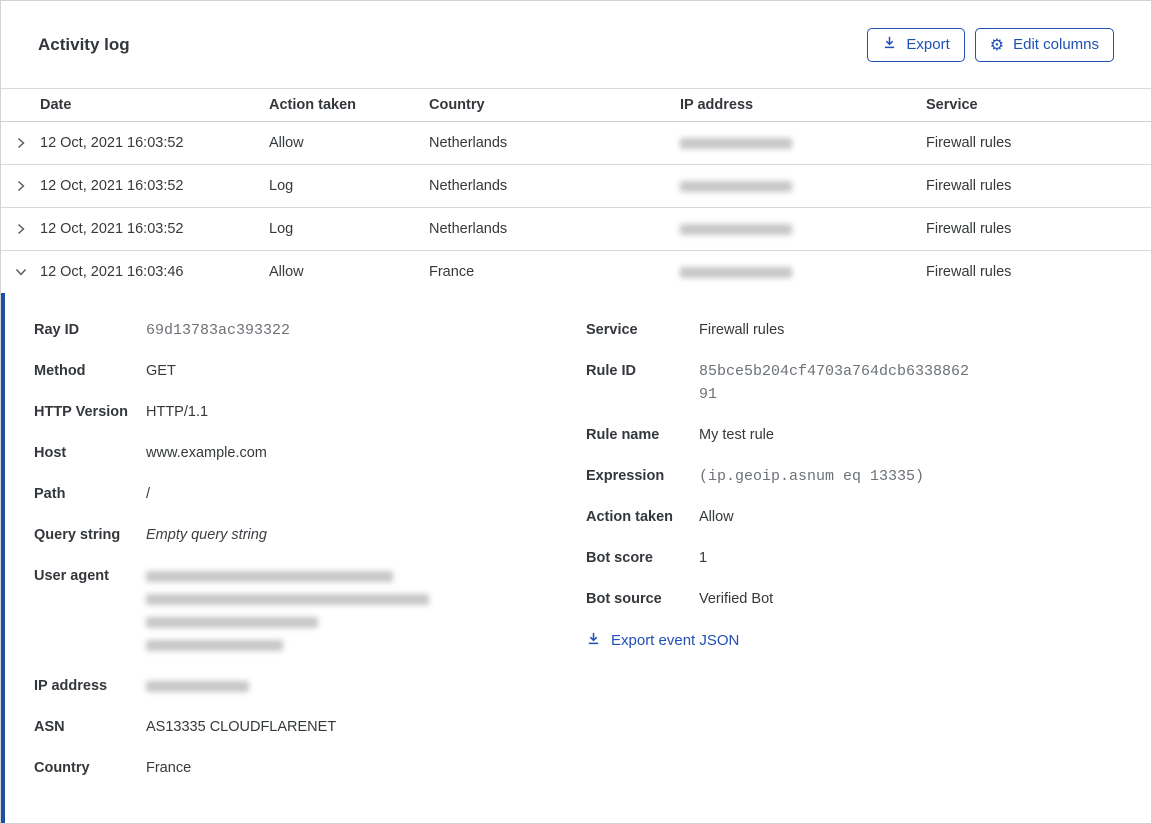 The image size is (1152, 824). Describe the element at coordinates (113, 768) in the screenshot. I see `detail-field-country: Country France` at that location.